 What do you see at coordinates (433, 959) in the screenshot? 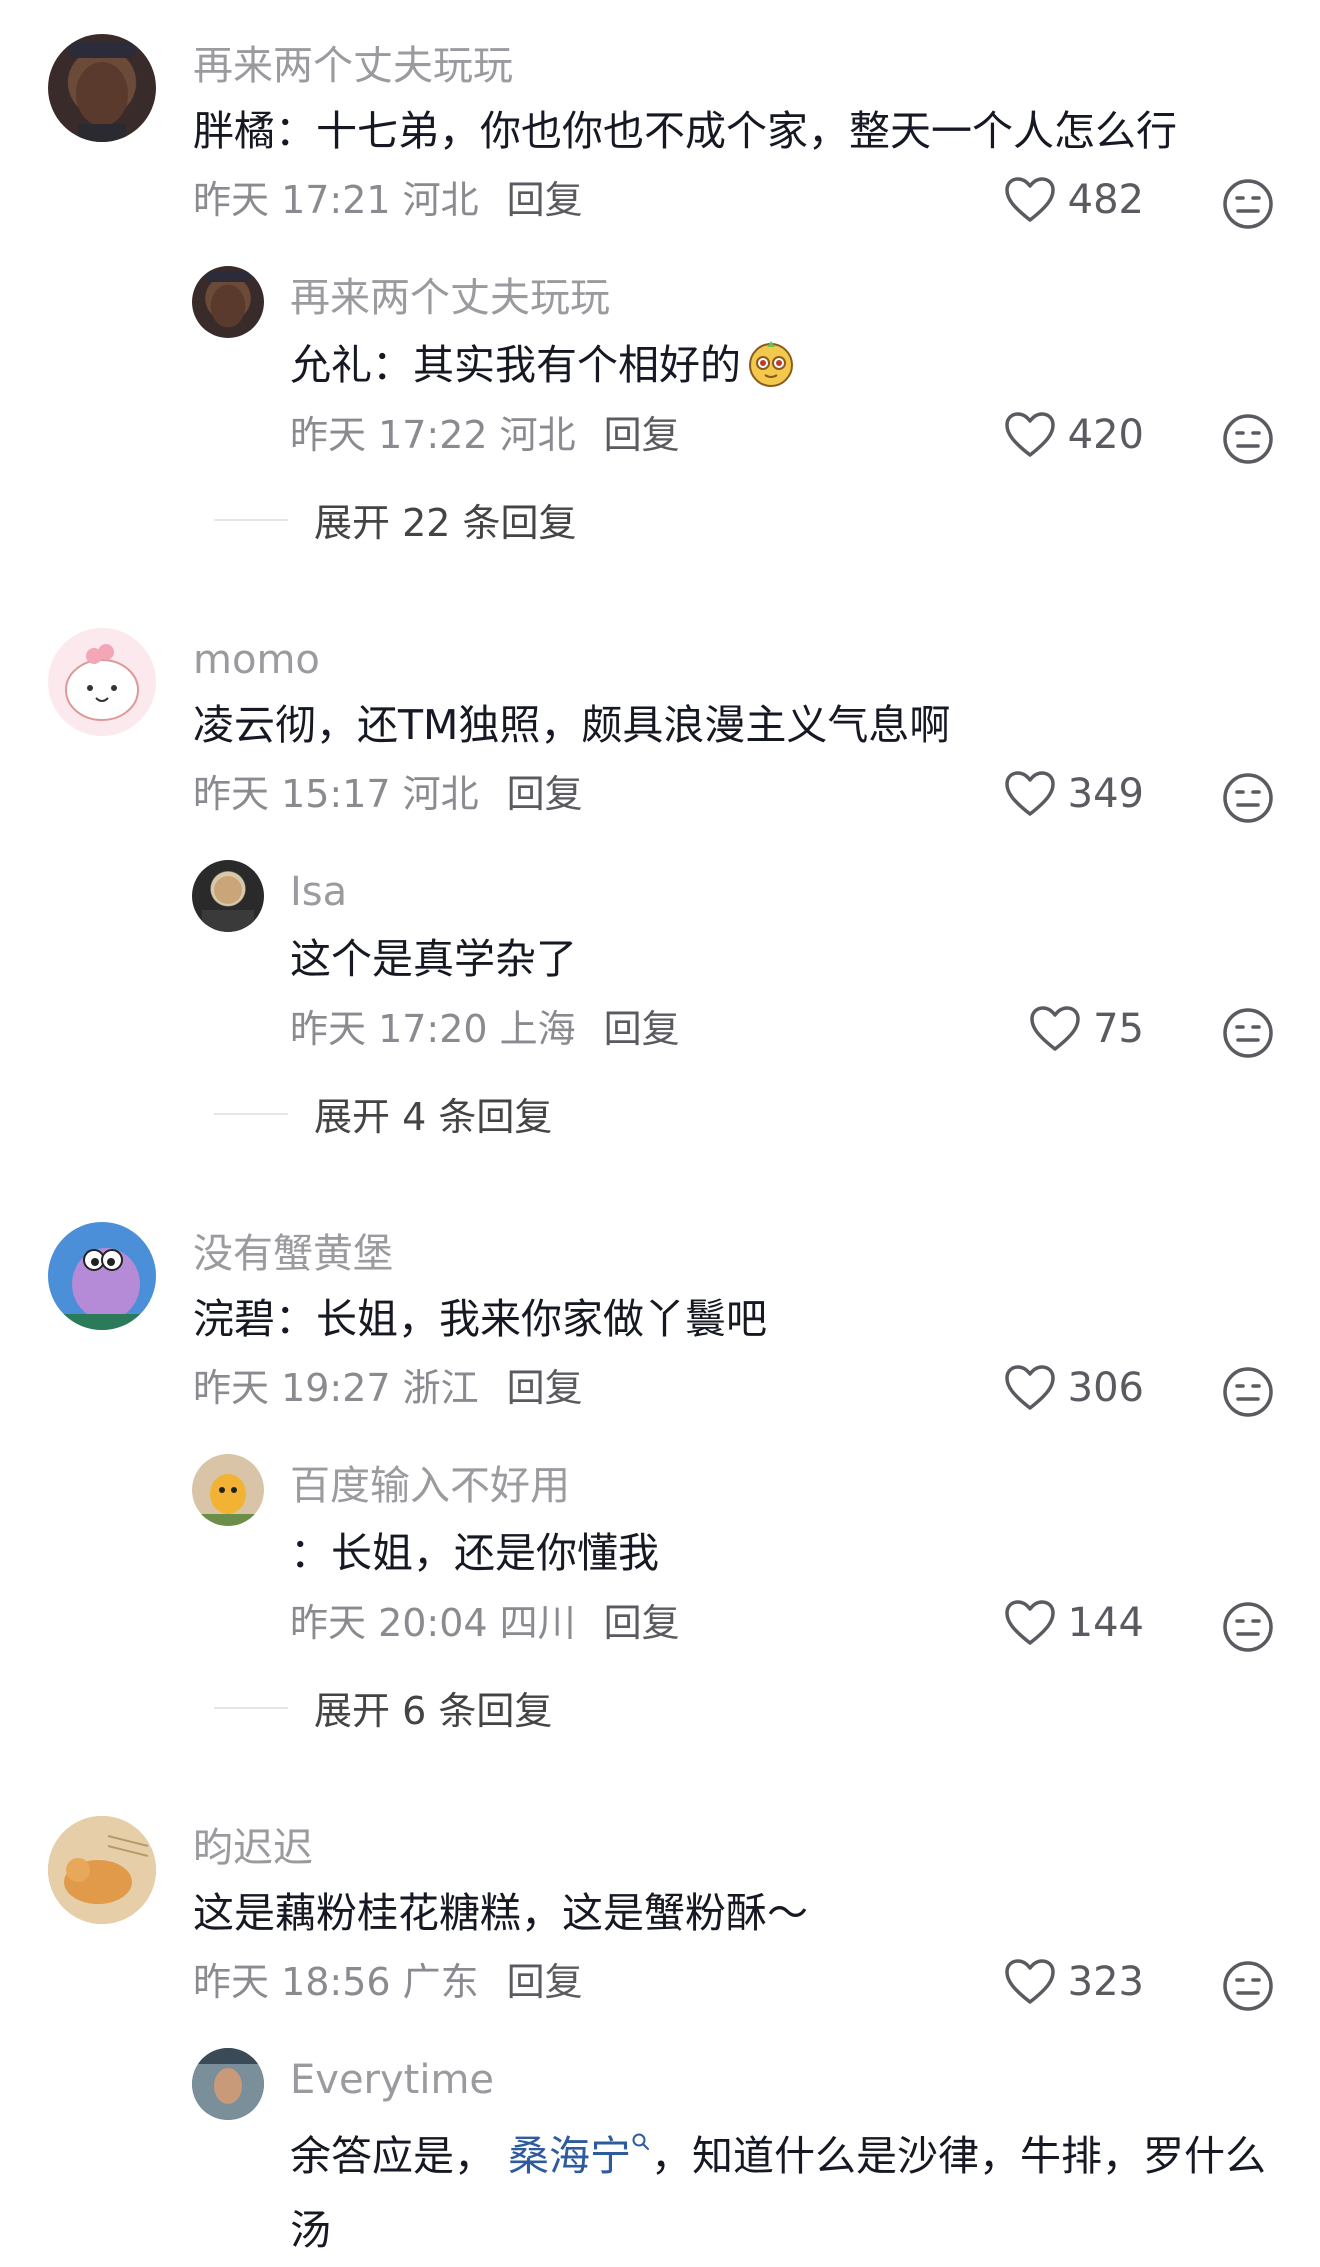
I see `comment-text: 这个是真学杂了` at bounding box center [433, 959].